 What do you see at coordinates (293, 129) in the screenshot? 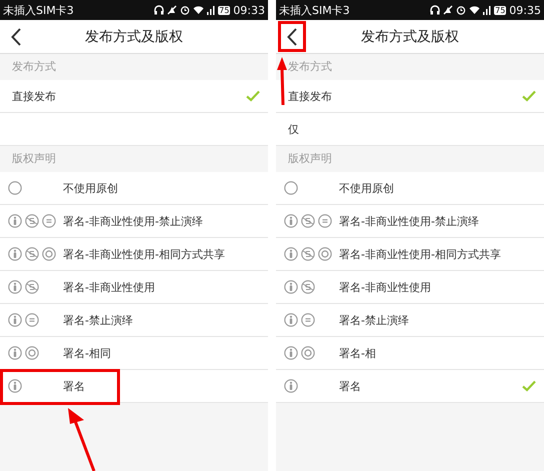
I see `option-text: 仅` at bounding box center [293, 129].